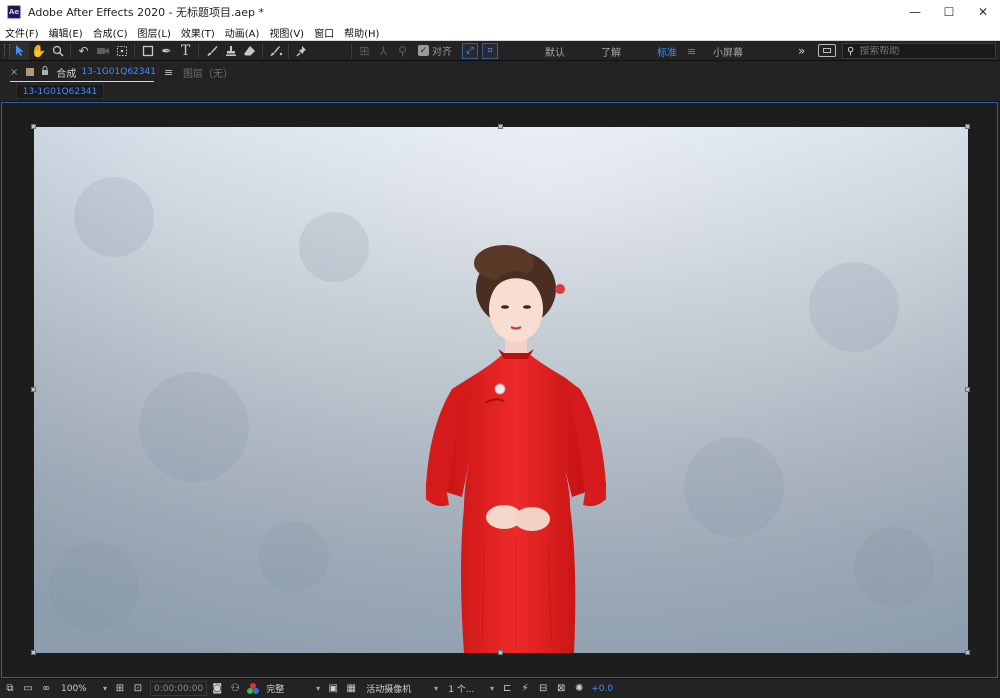 The width and height of the screenshot is (1000, 698). What do you see at coordinates (46, 689) in the screenshot?
I see `vr-viewer-icon: ∞` at bounding box center [46, 689].